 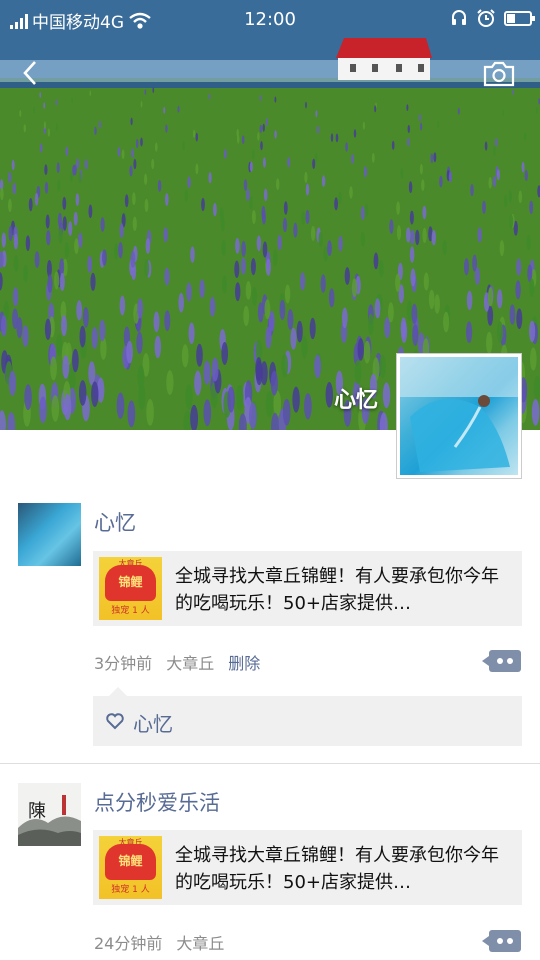 I want to click on post-username: 点分秒爱乐活, so click(x=157, y=802).